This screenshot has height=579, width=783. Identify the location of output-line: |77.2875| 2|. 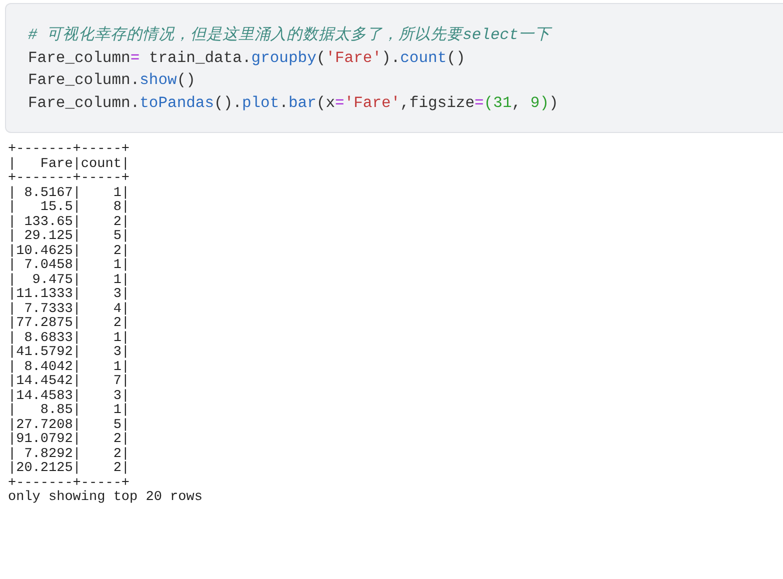
(69, 324).